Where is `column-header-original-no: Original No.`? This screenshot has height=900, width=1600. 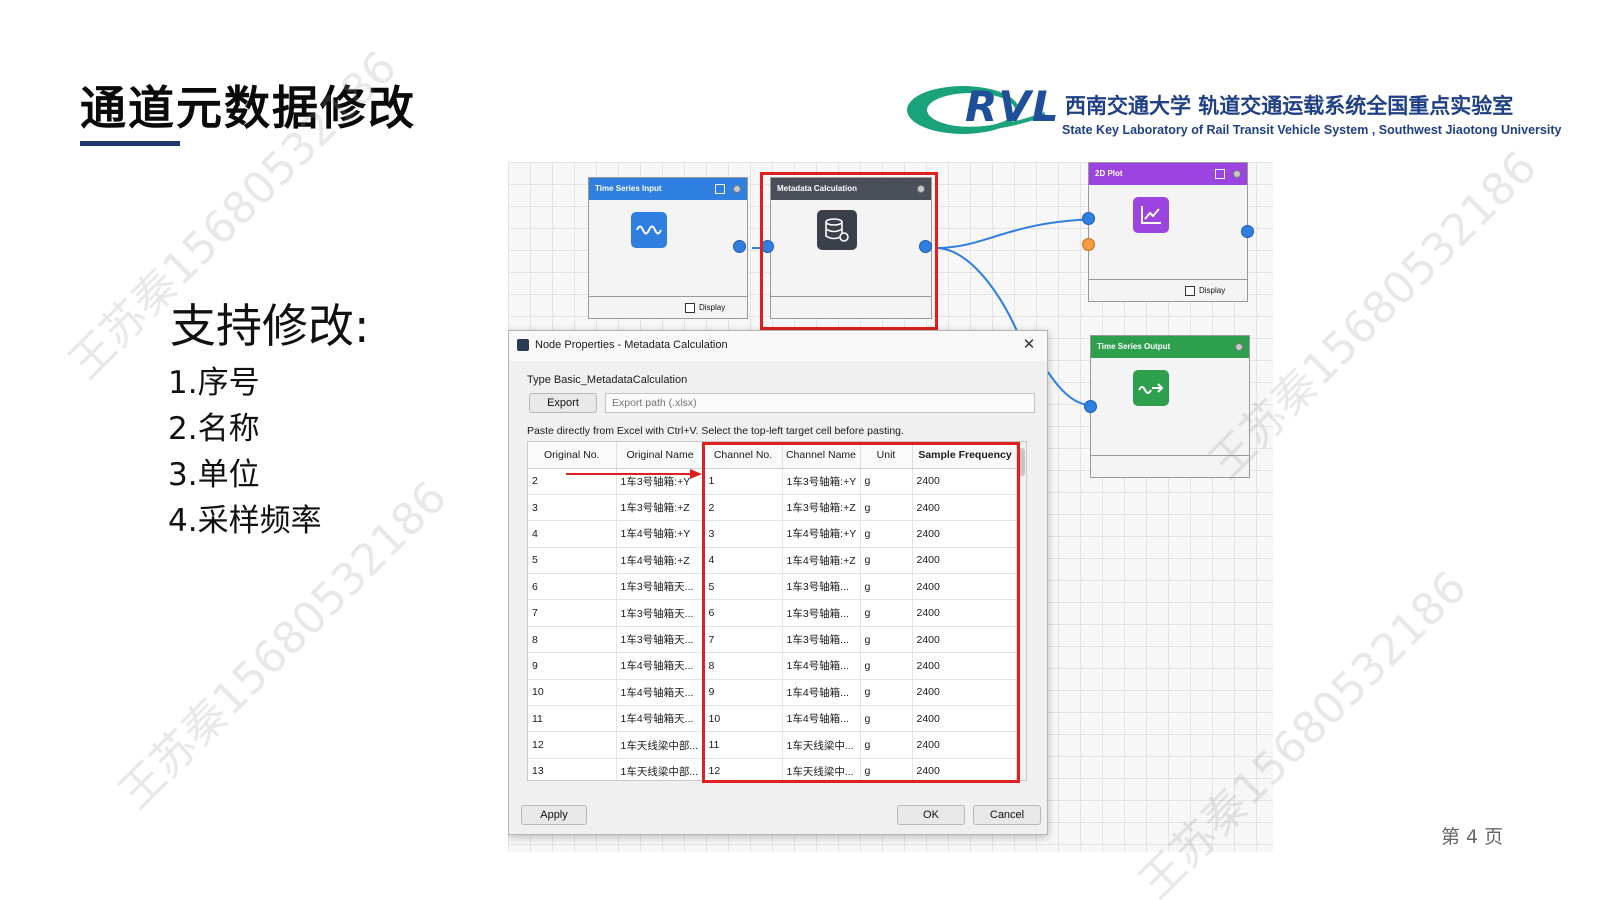 column-header-original-no: Original No. is located at coordinates (572, 455).